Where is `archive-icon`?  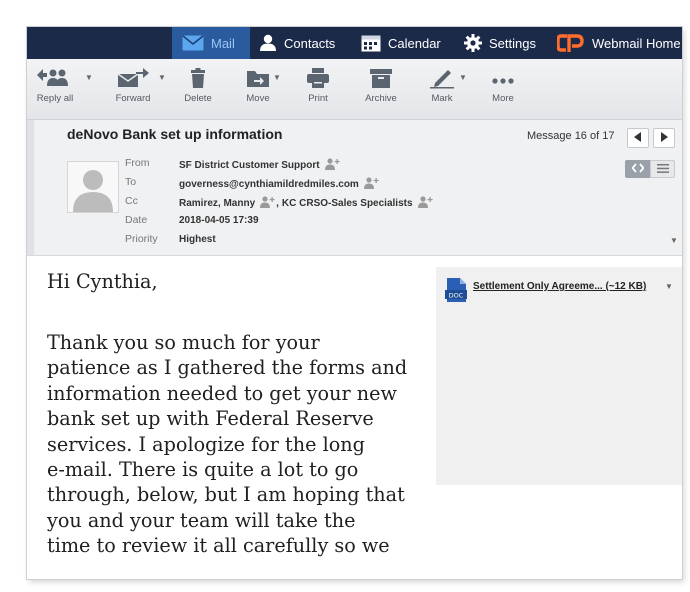
archive-icon is located at coordinates (381, 78).